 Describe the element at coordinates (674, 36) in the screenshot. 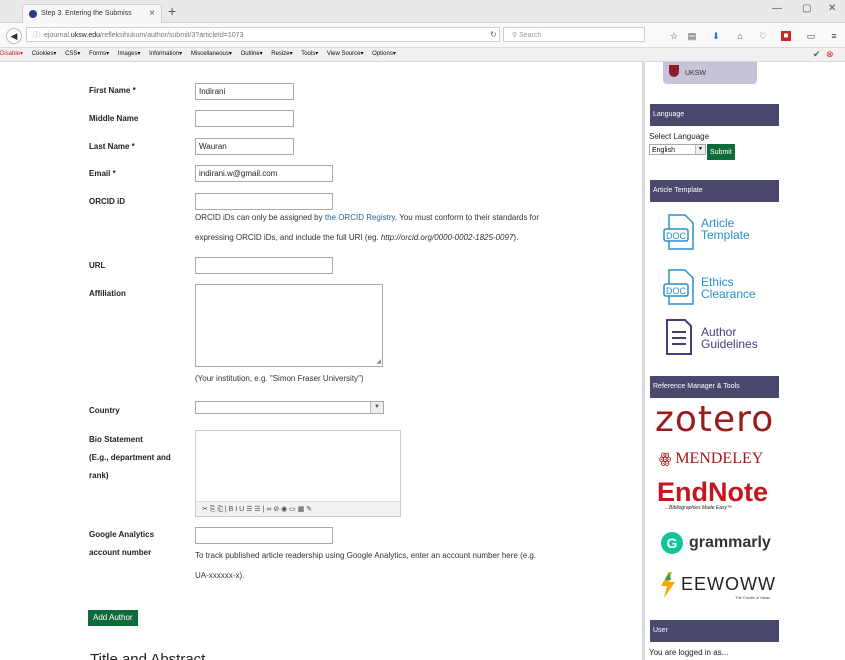

I see `bookmark-star-icon: ☆` at that location.